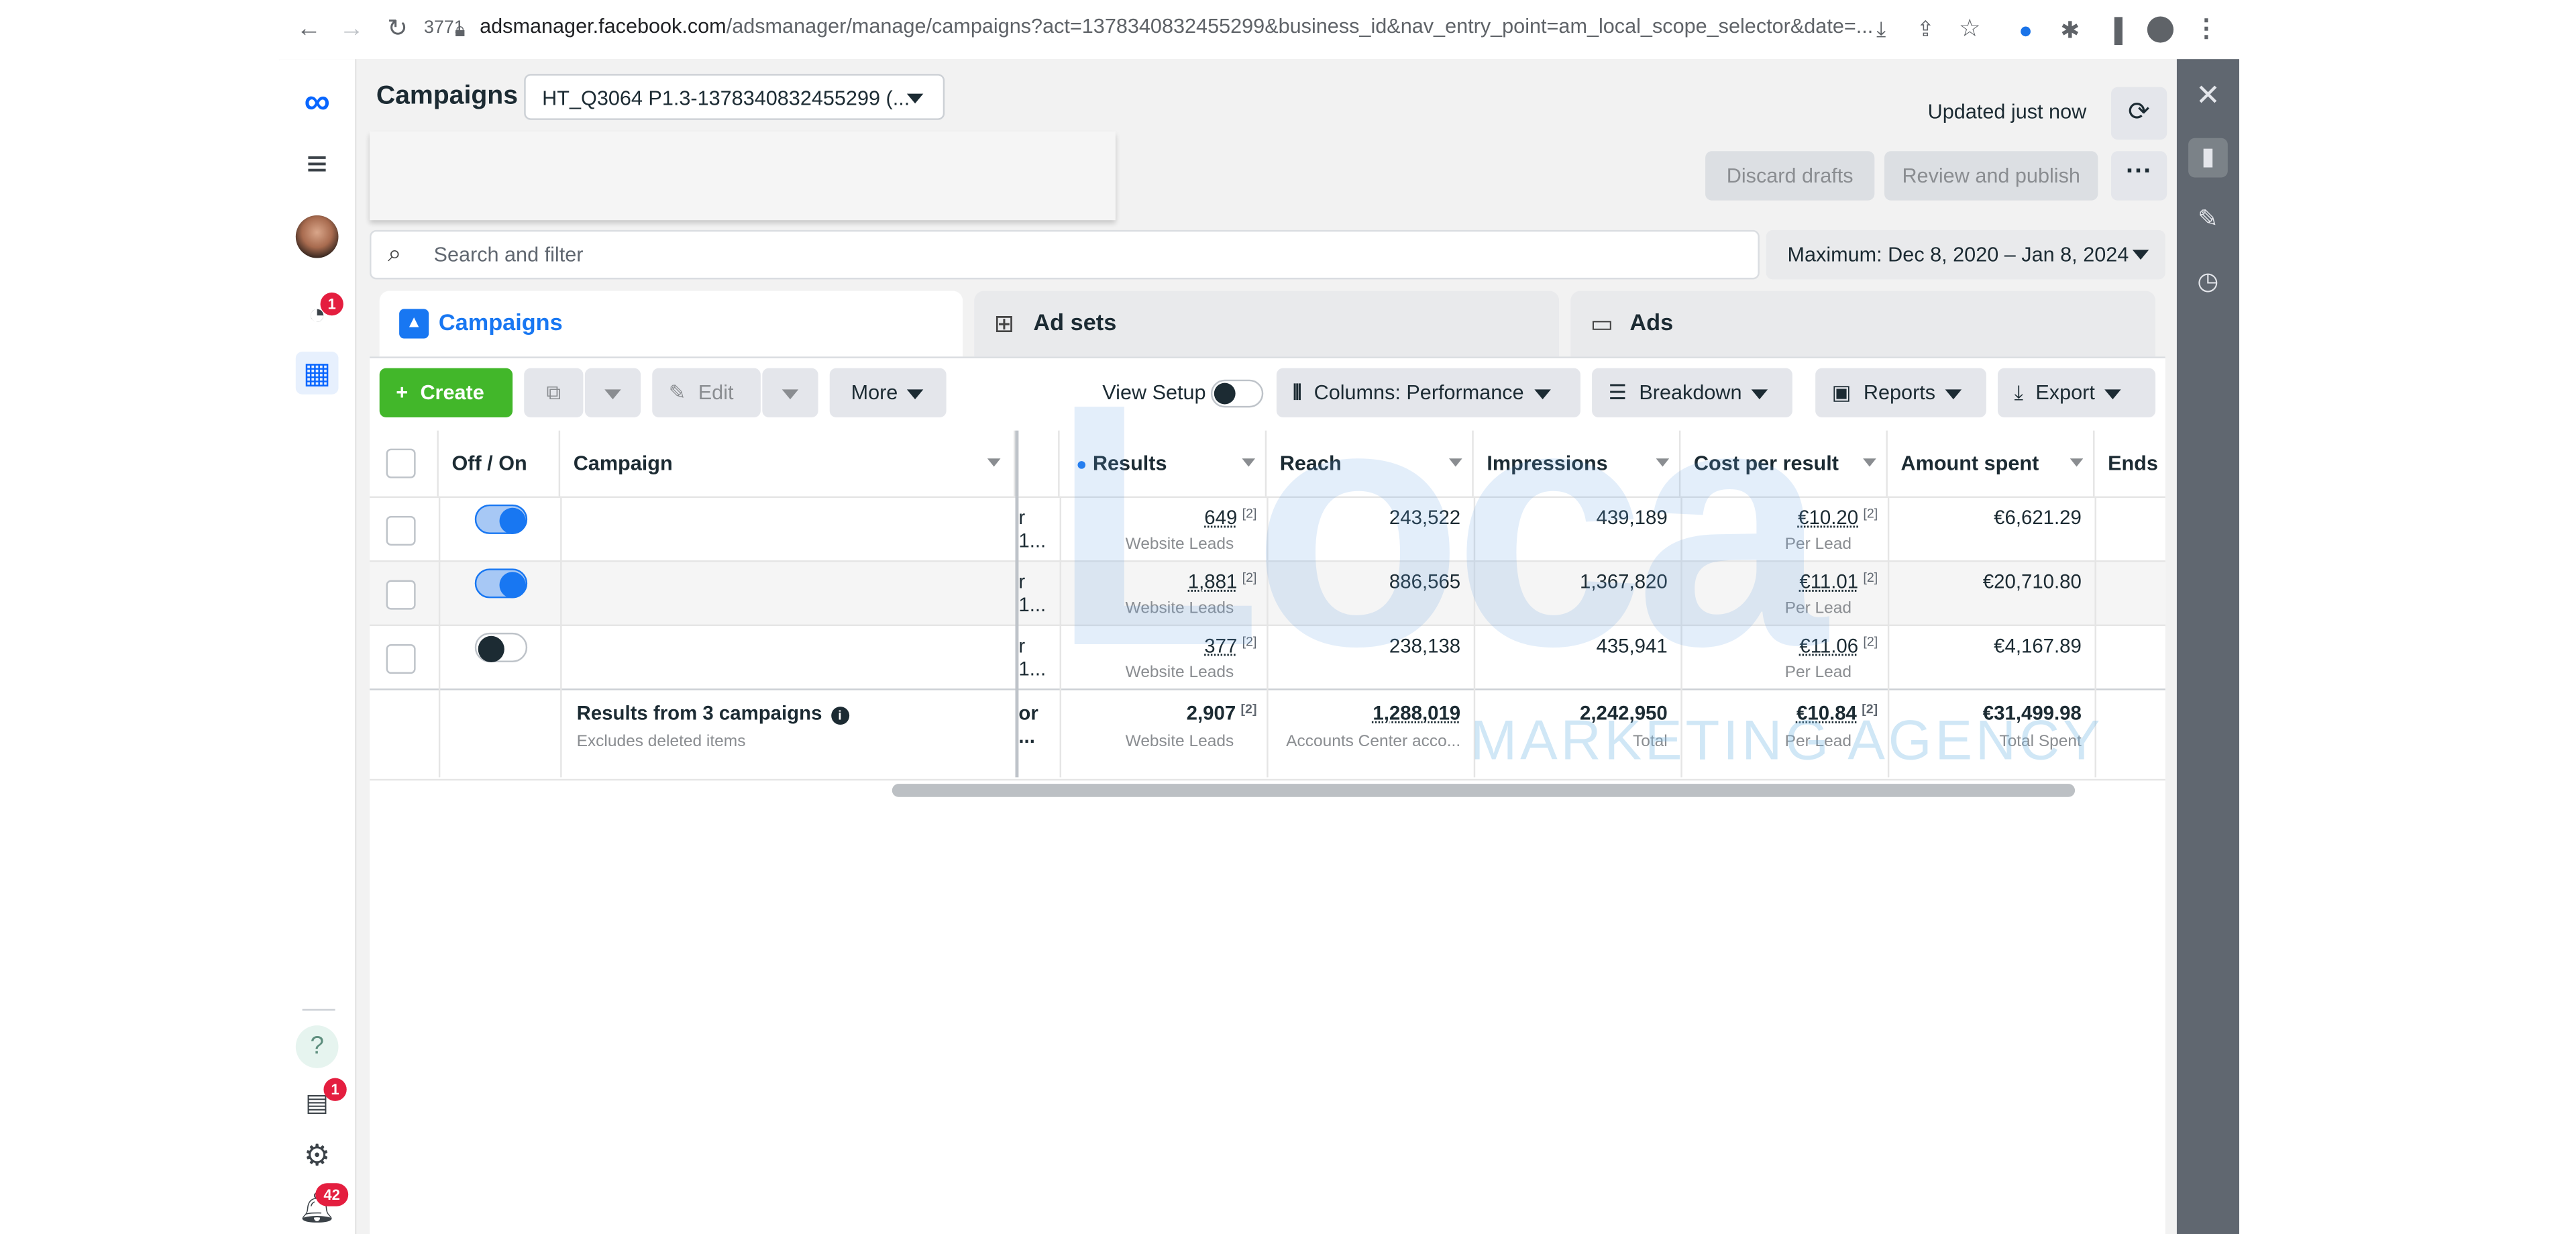 The width and height of the screenshot is (2576, 1234). What do you see at coordinates (2076, 393) in the screenshot?
I see `export-button: ⤓ Export` at bounding box center [2076, 393].